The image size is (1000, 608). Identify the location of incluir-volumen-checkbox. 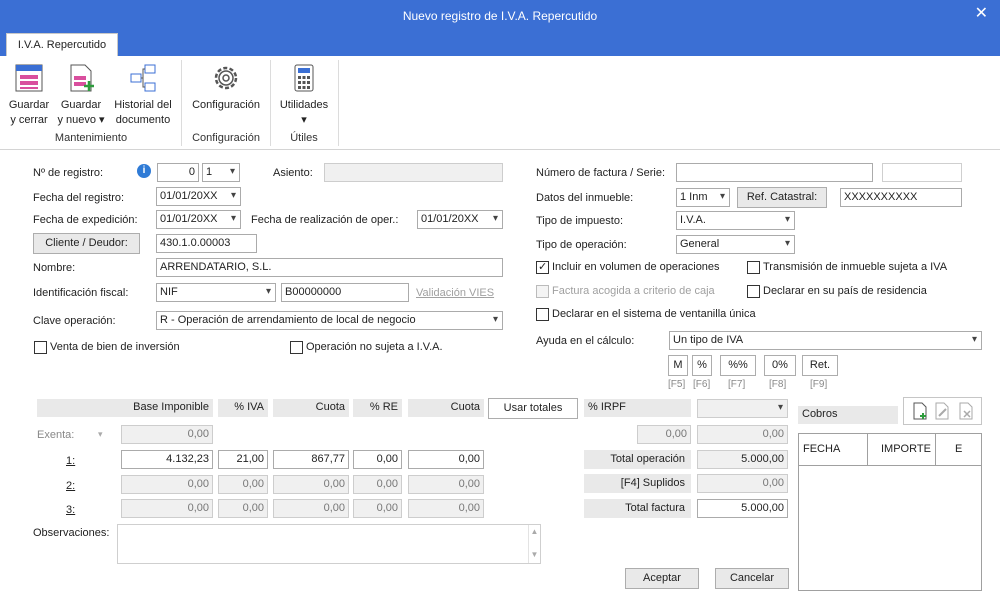
(542, 267).